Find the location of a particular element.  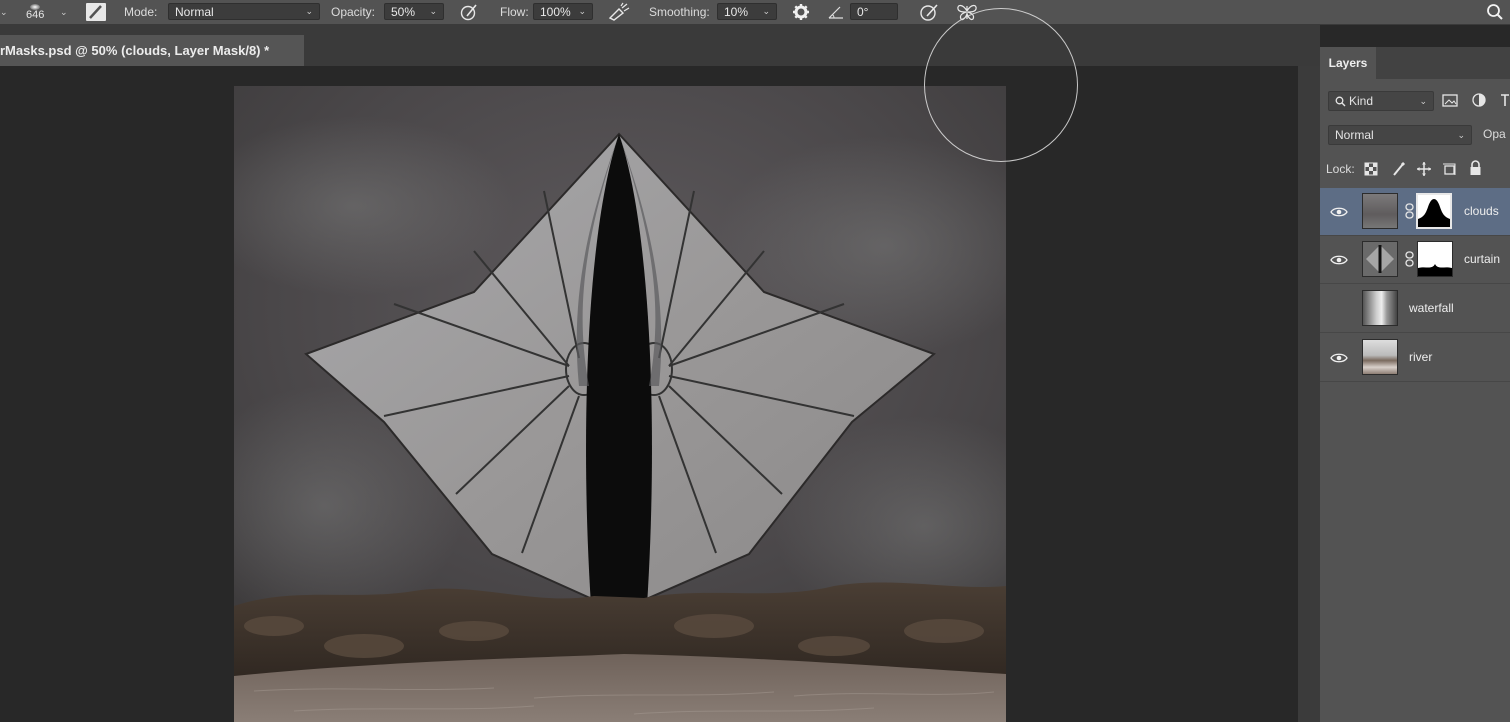

tool-preset-chevron-icon: ⌄ is located at coordinates (4, 12).